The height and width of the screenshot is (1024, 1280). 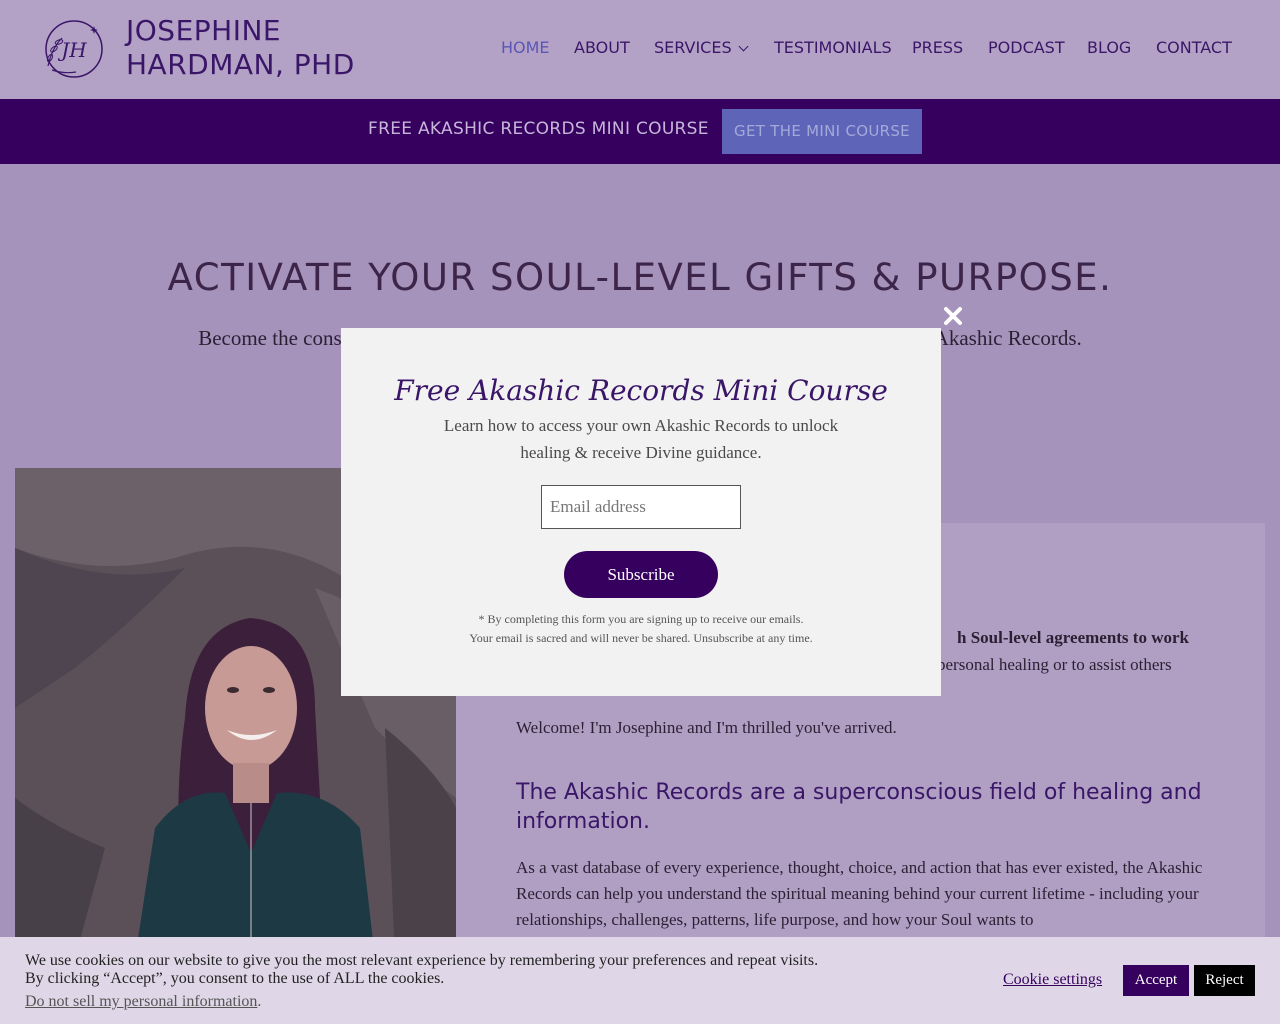 What do you see at coordinates (1007, 338) in the screenshot?
I see `hero-subtitle-end: Akashic Records.` at bounding box center [1007, 338].